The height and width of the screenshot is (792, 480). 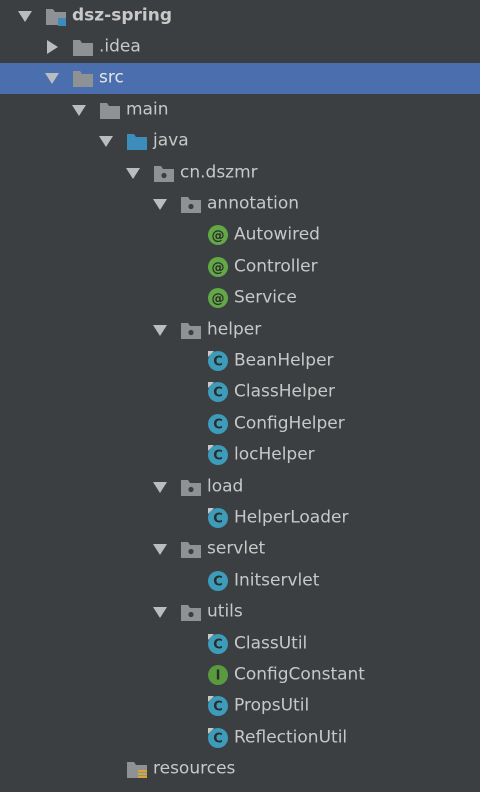 I want to click on tree-row-autowired: @ Autowired, so click(x=240, y=235).